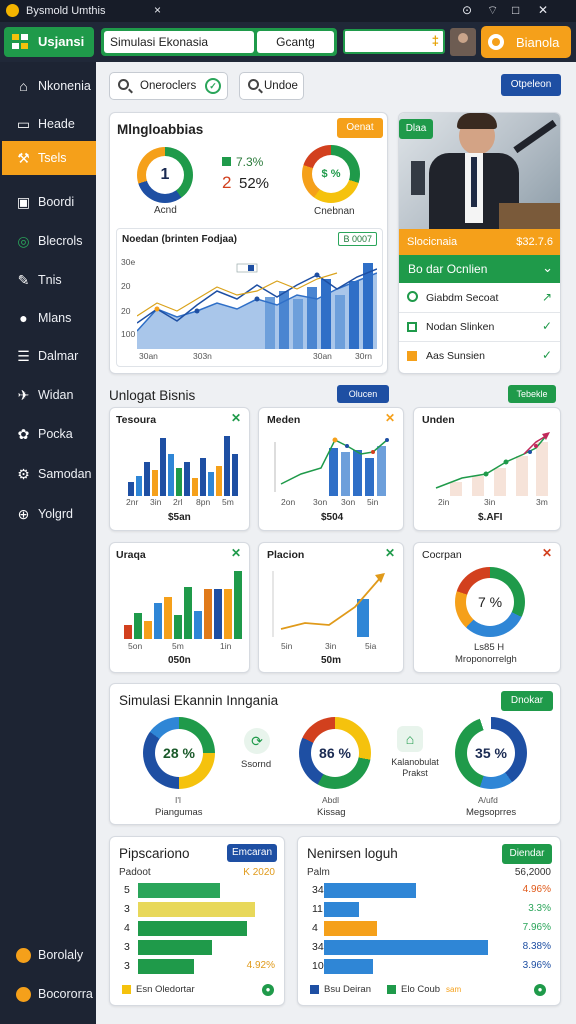  What do you see at coordinates (49, 356) in the screenshot?
I see `sidebar-item-list: ☰ Dalmar` at bounding box center [49, 356].